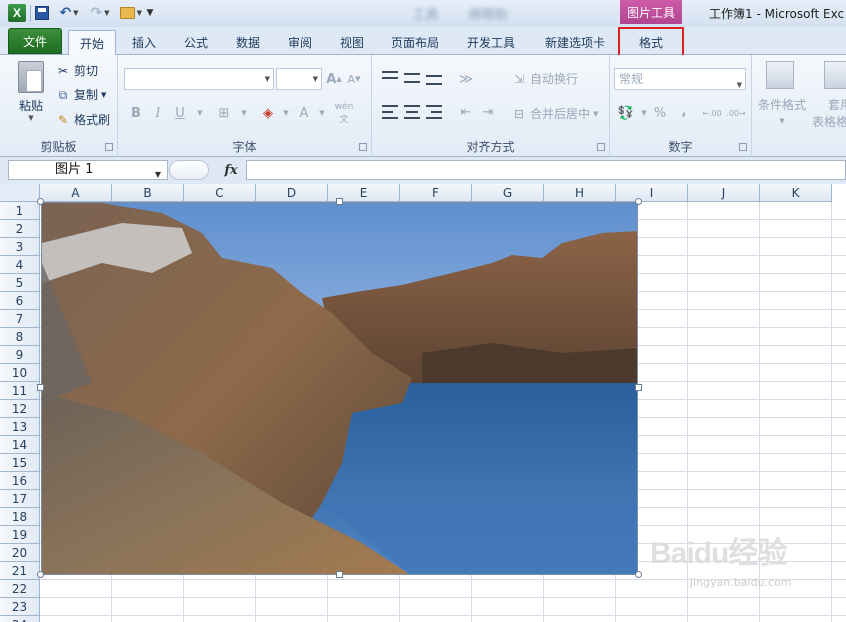 The image size is (846, 622). I want to click on table-format-button-line2: 表格格, so click(829, 121).